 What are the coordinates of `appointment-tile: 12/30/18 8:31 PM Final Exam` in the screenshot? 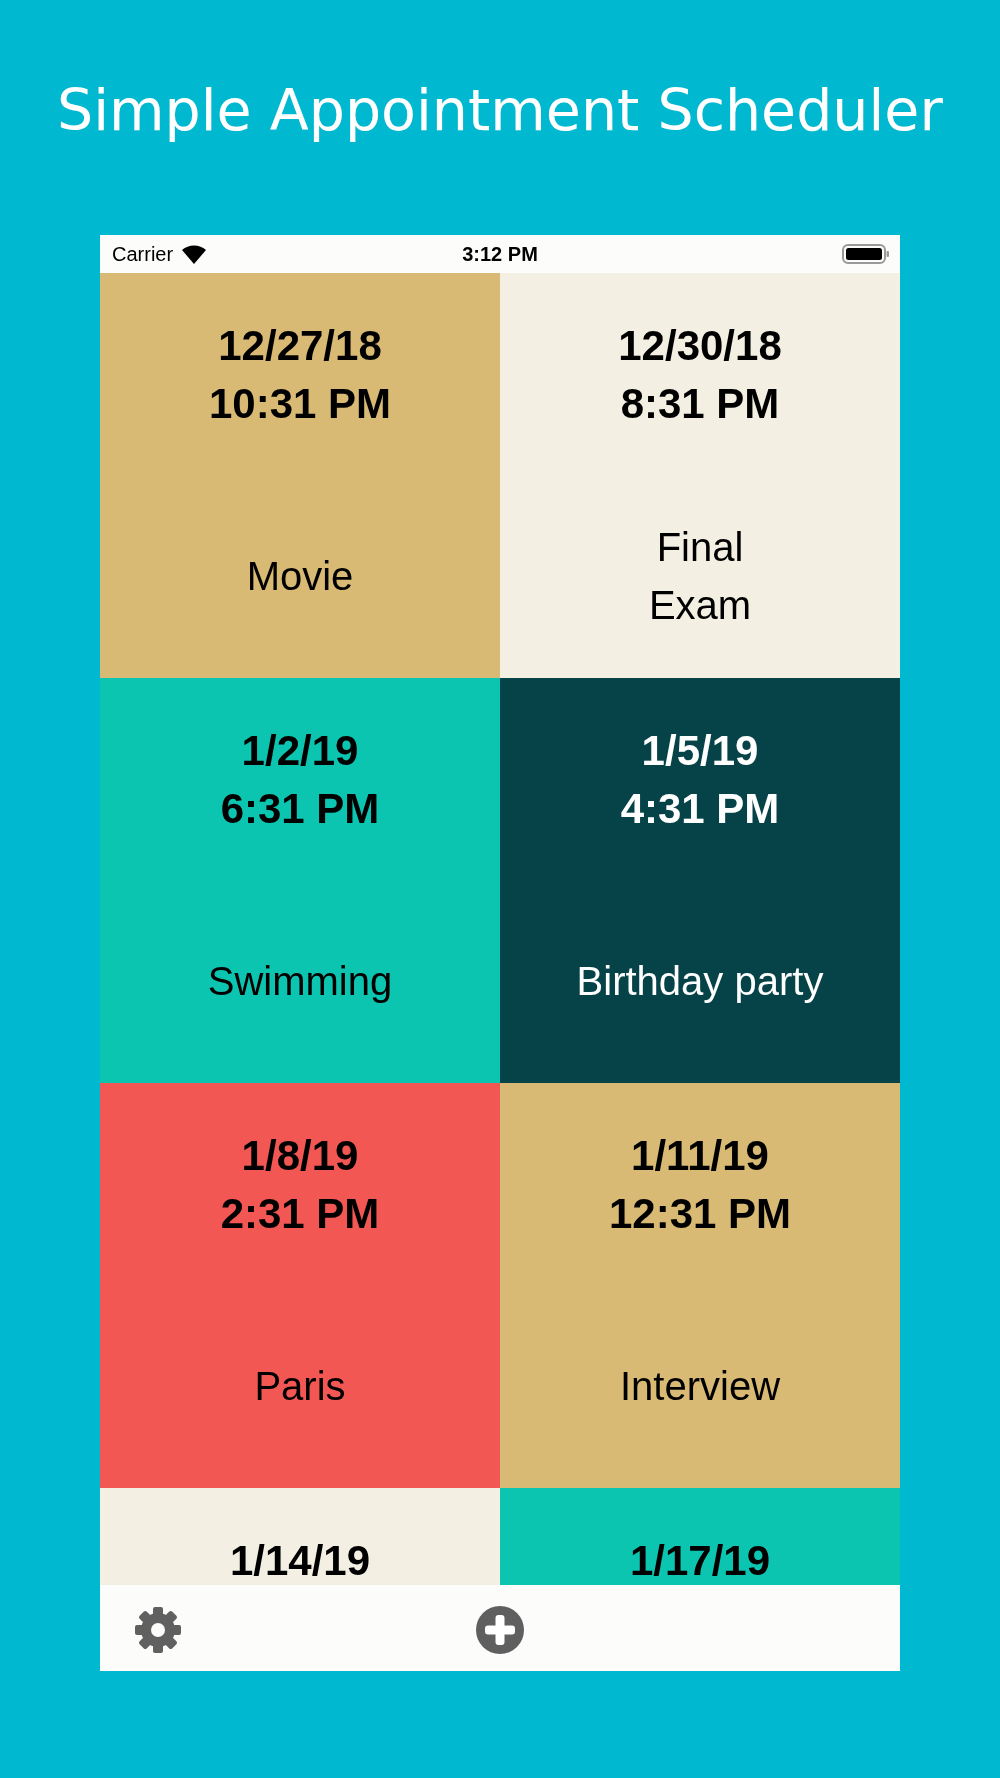 It's located at (700, 475).